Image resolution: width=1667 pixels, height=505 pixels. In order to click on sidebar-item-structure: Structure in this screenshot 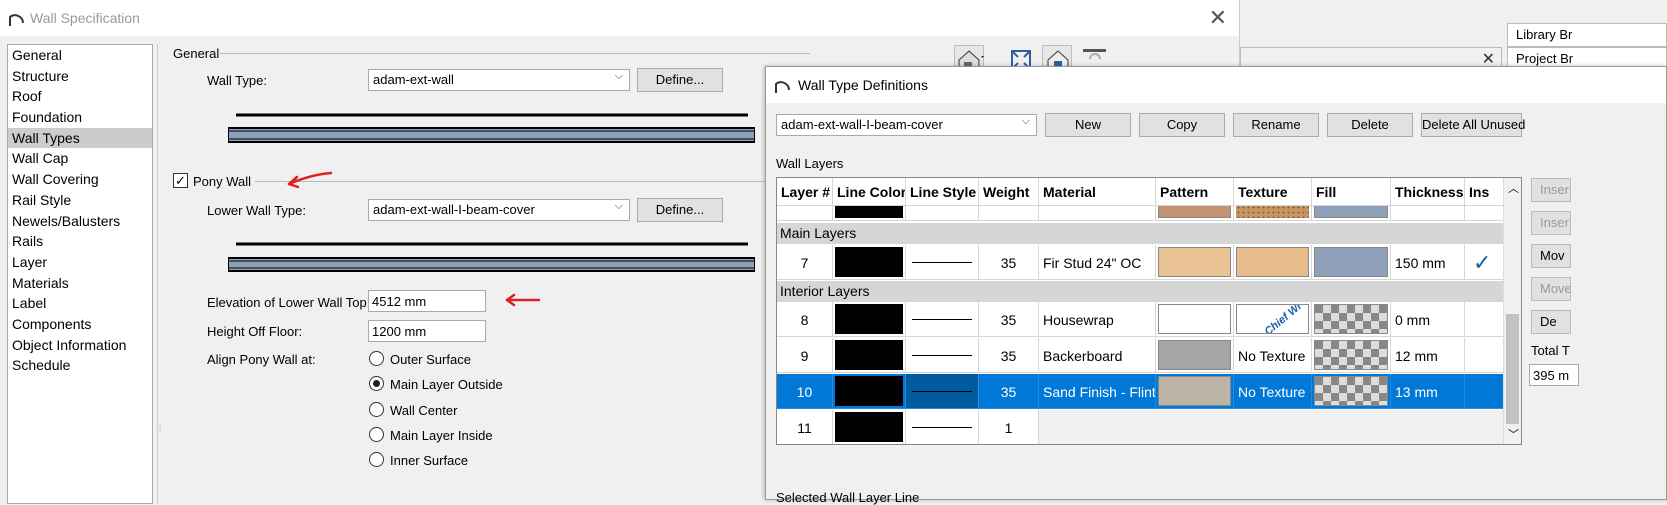, I will do `click(80, 76)`.